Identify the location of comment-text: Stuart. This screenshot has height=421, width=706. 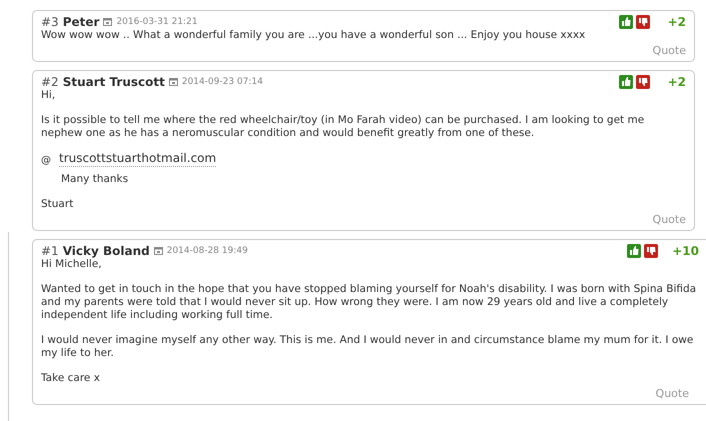
(57, 204).